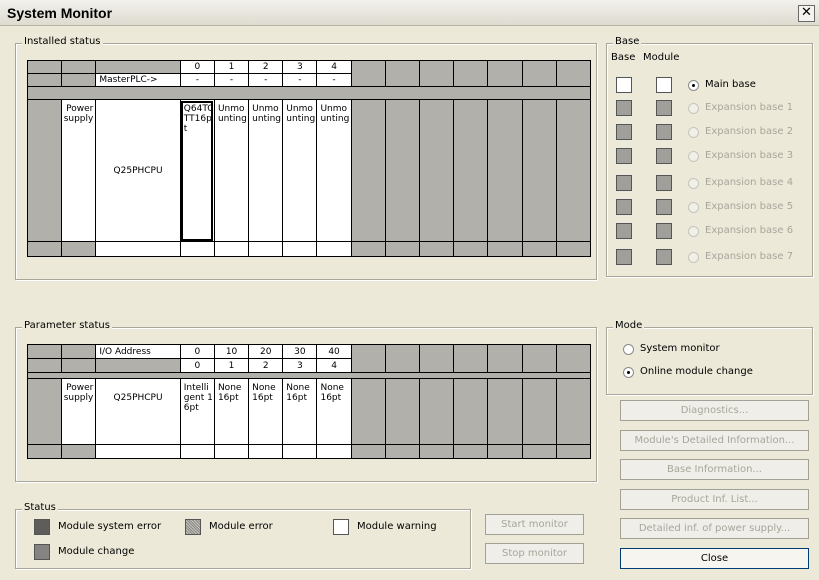  What do you see at coordinates (266, 365) in the screenshot?
I see `parameter-slot-number: 2` at bounding box center [266, 365].